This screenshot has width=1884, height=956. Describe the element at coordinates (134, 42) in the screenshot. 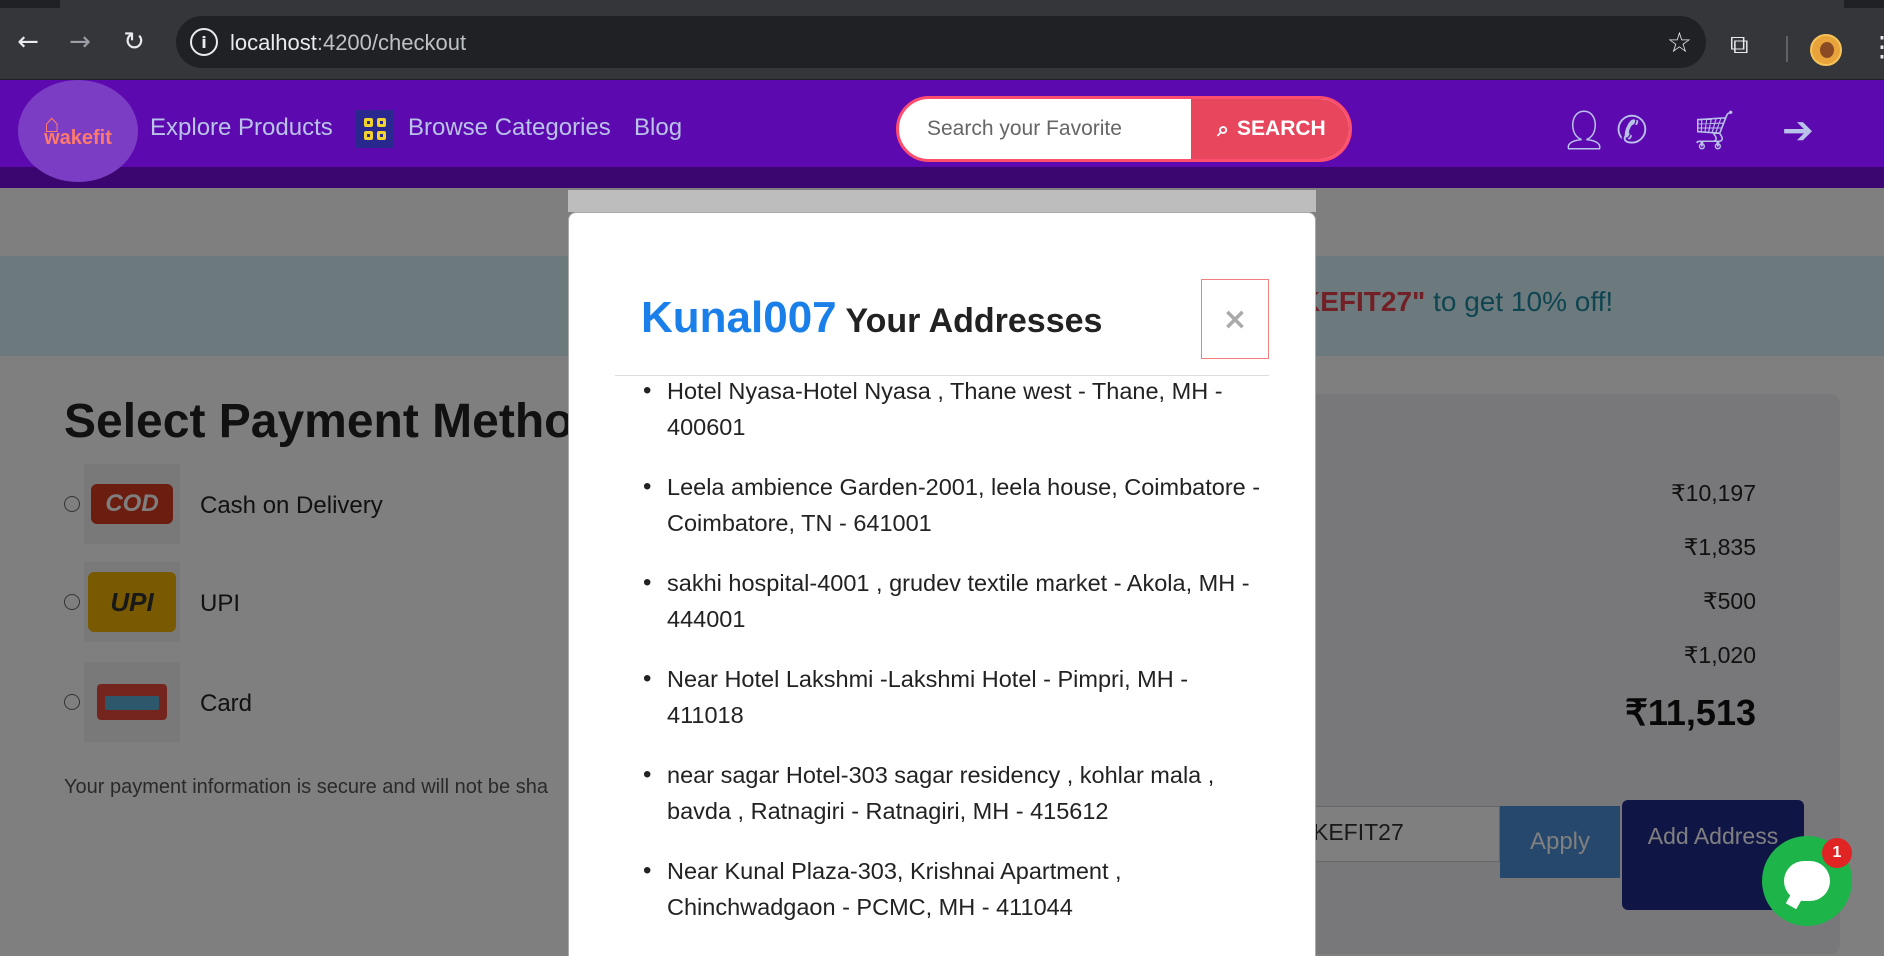

I see `reload-icon: ↻` at that location.